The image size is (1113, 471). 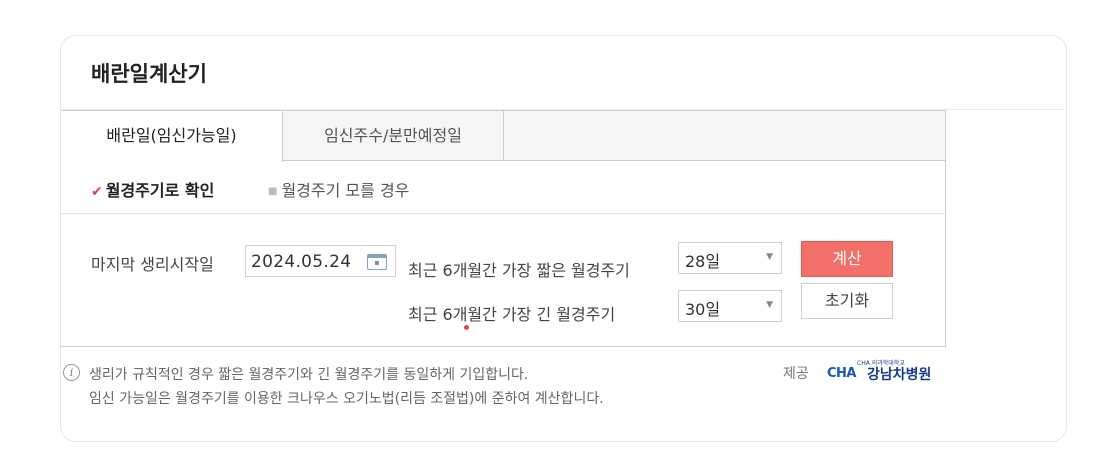 What do you see at coordinates (703, 261) in the screenshot?
I see `short-cycle-value: 28일` at bounding box center [703, 261].